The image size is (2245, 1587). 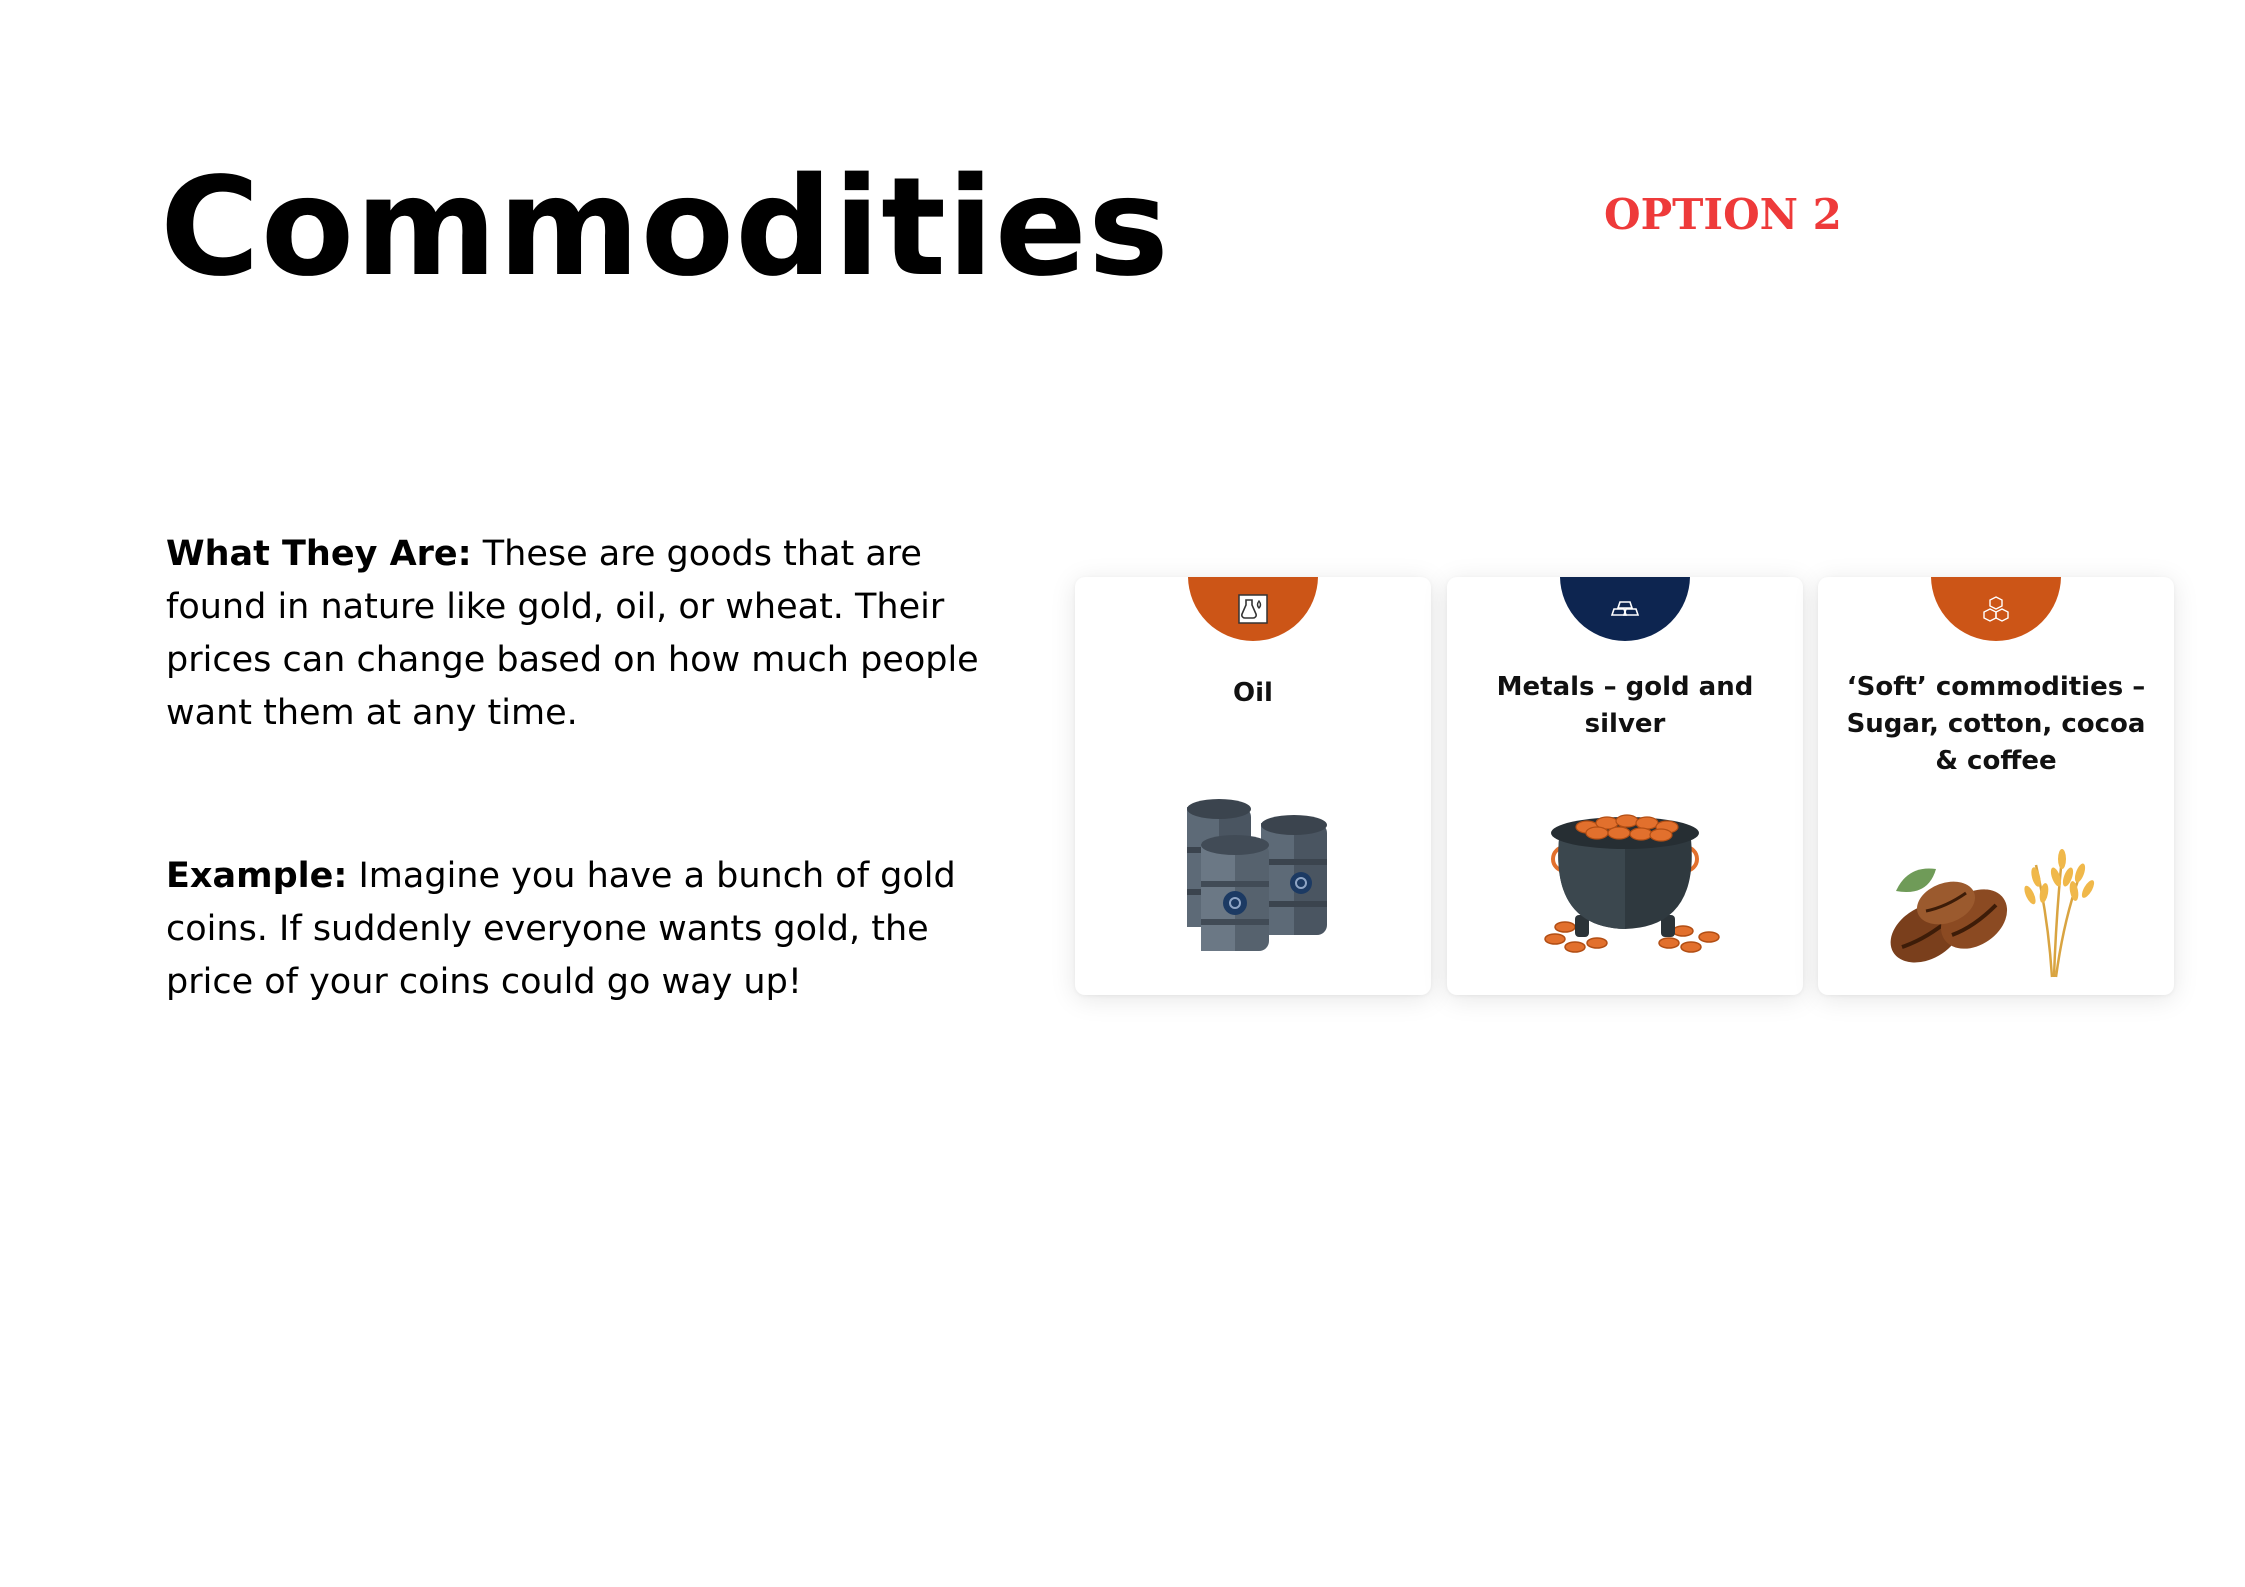 What do you see at coordinates (1632, 883) in the screenshot?
I see `pot-of-coins-illustration` at bounding box center [1632, 883].